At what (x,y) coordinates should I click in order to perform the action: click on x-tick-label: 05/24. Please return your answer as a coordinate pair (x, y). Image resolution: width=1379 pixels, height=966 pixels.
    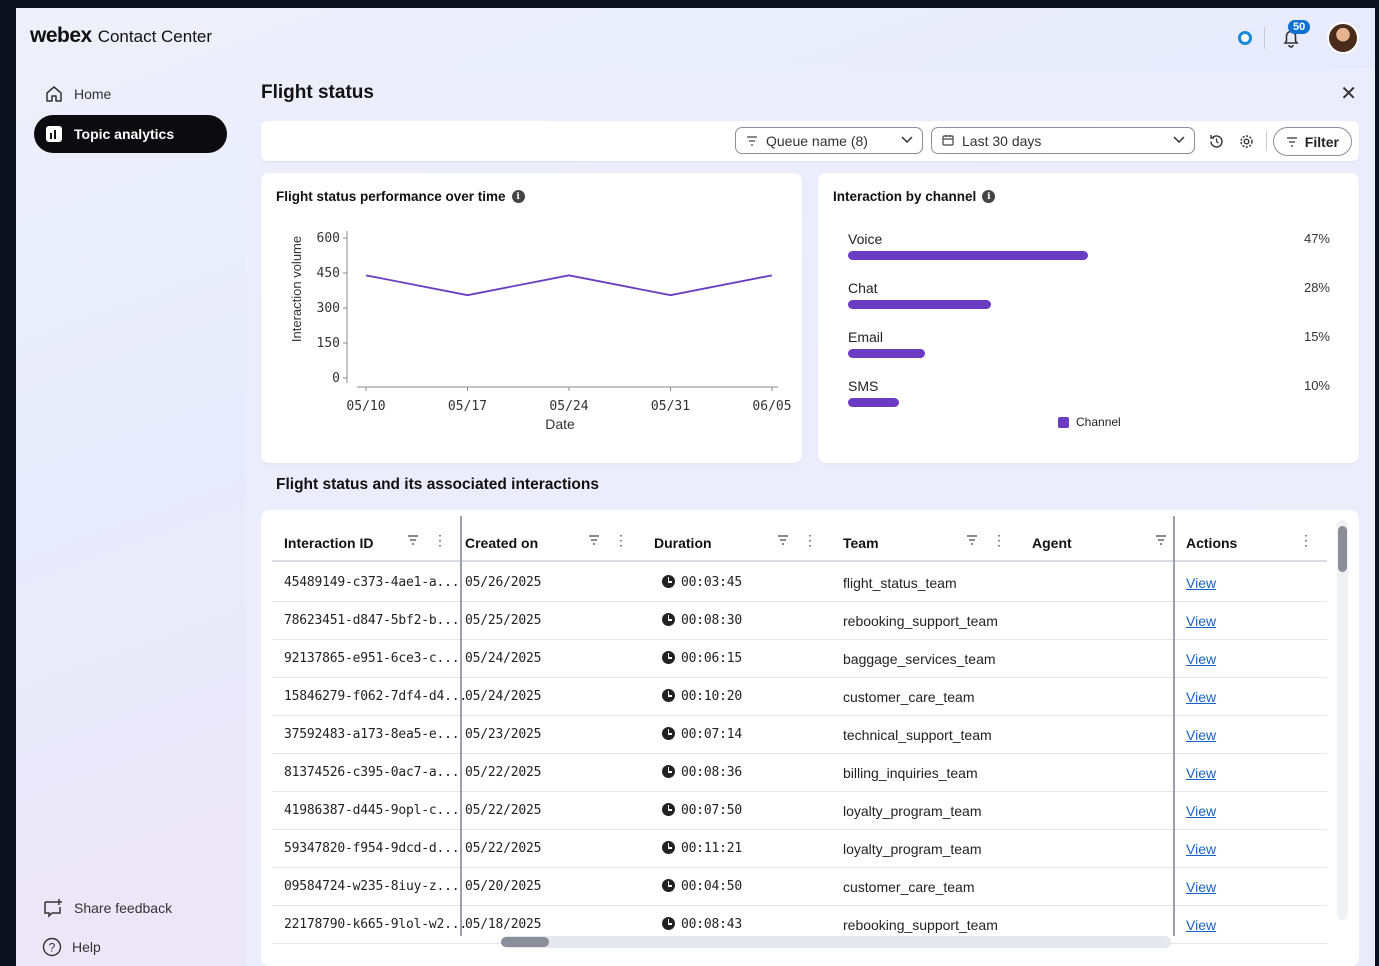
    Looking at the image, I should click on (568, 406).